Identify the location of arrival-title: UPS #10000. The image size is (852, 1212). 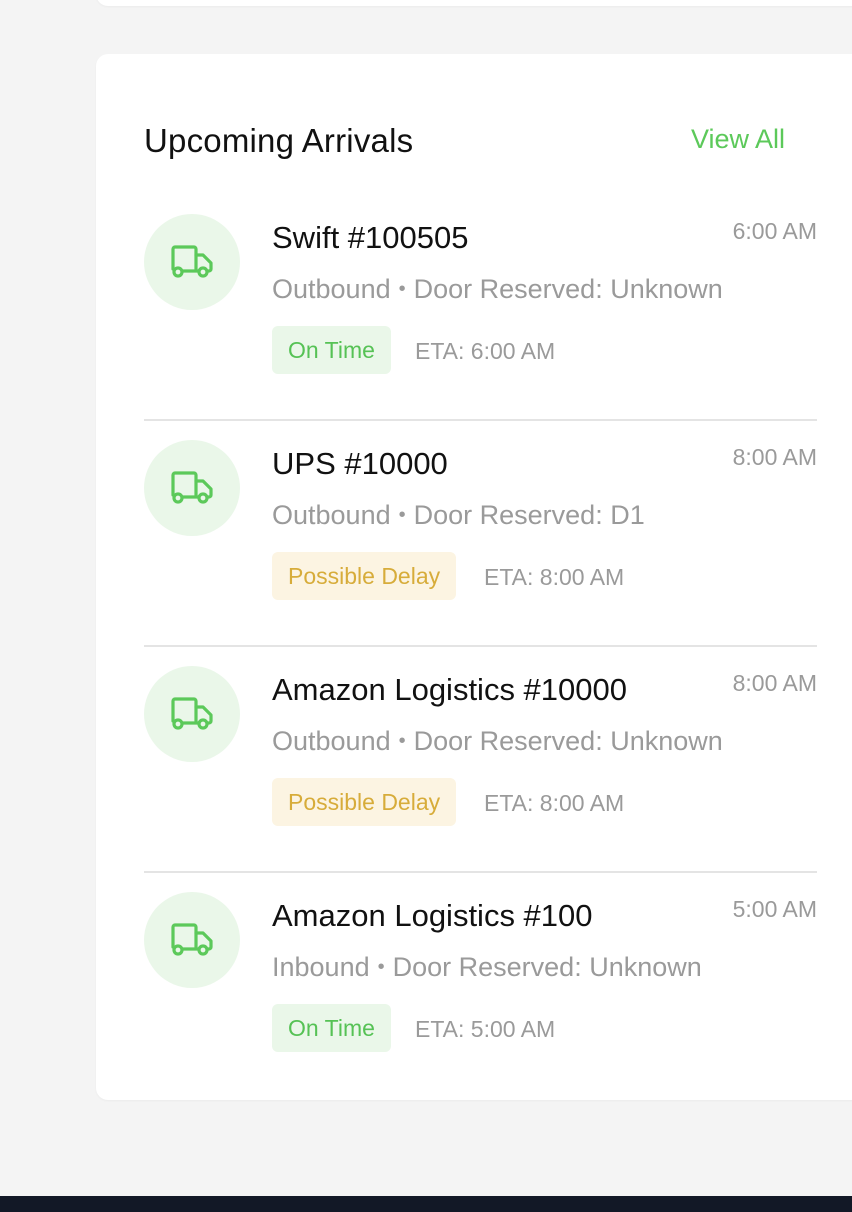
(360, 463).